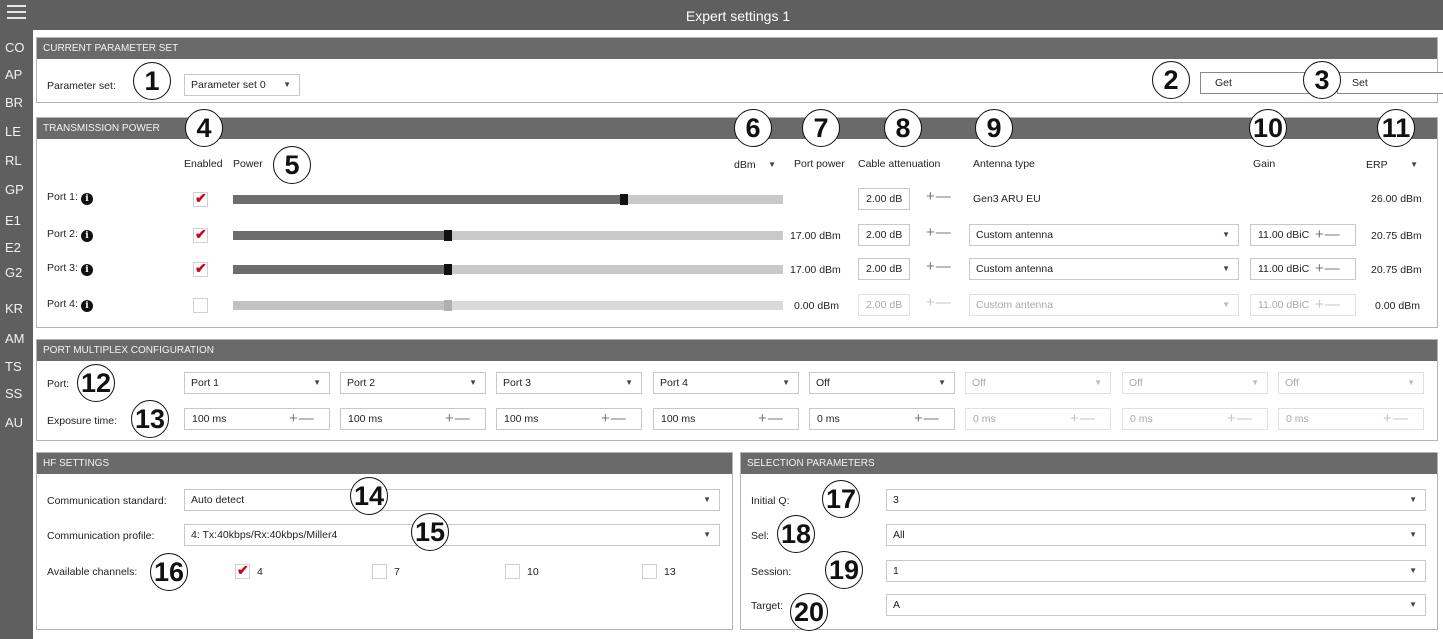  I want to click on channel-13-checkbox, so click(649, 571).